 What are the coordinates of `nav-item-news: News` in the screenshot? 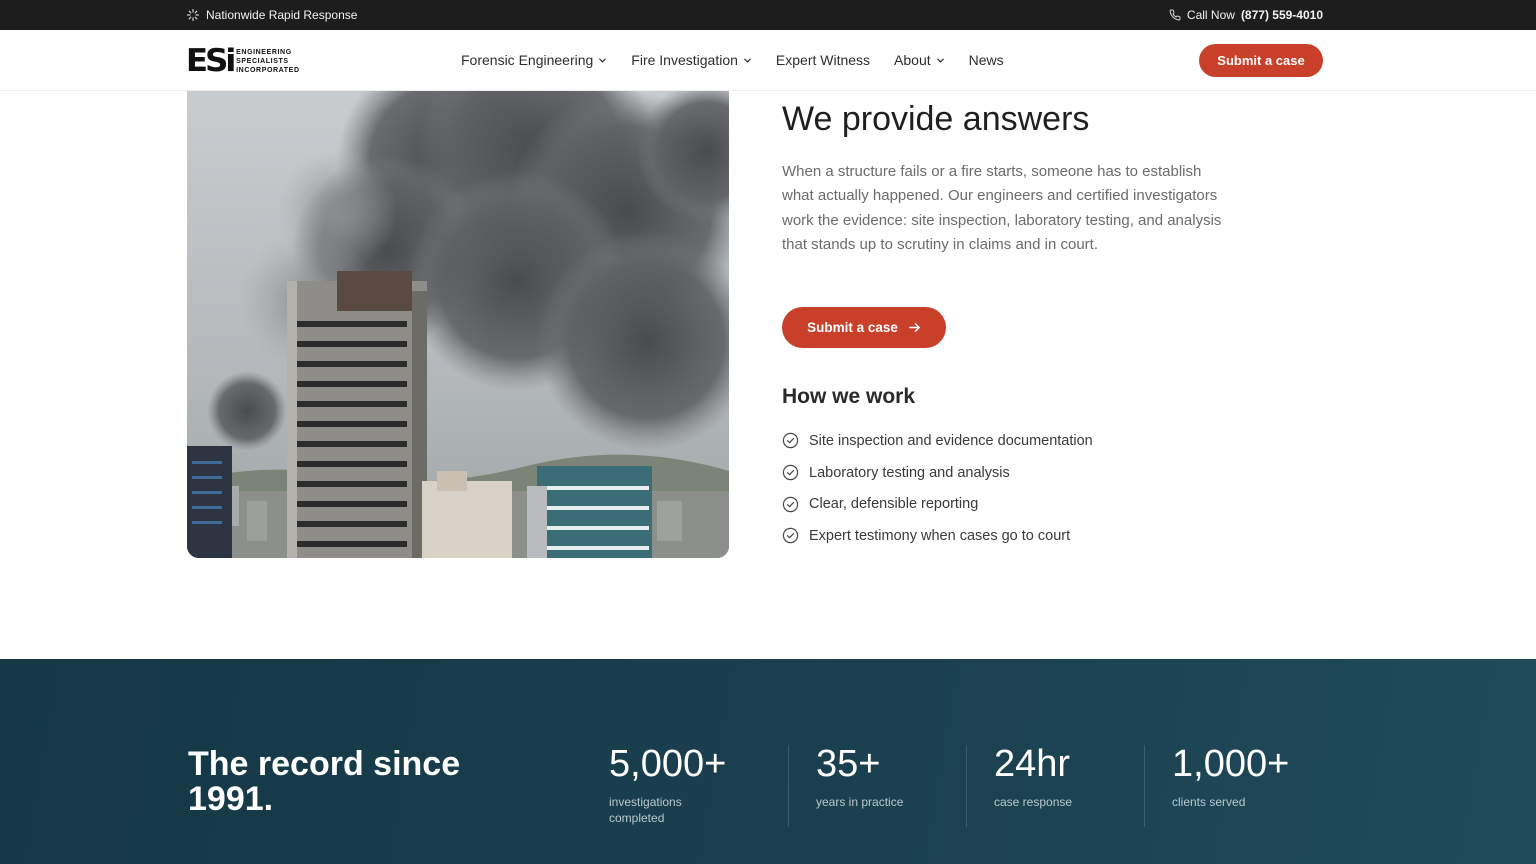 It's located at (986, 60).